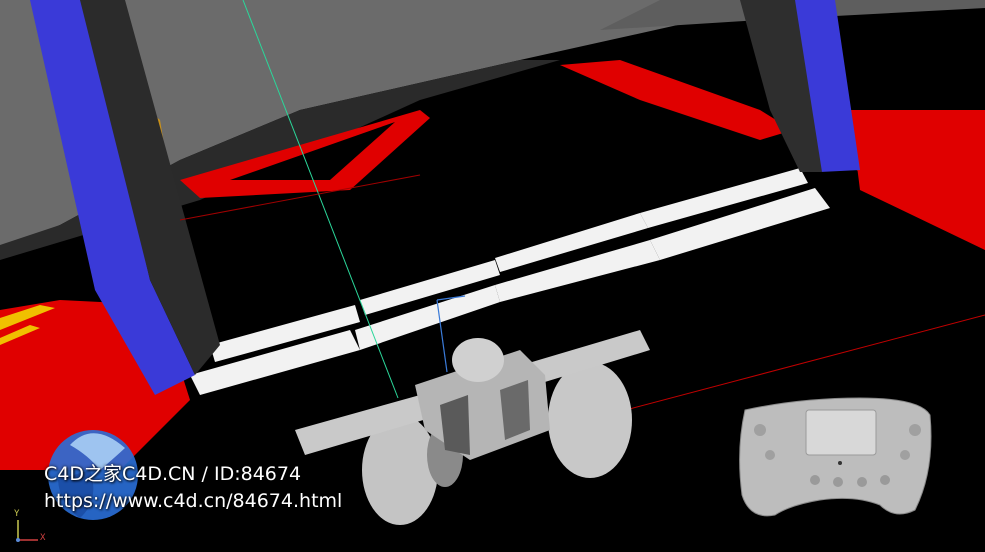  I want to click on track-red-right, so click(917, 180).